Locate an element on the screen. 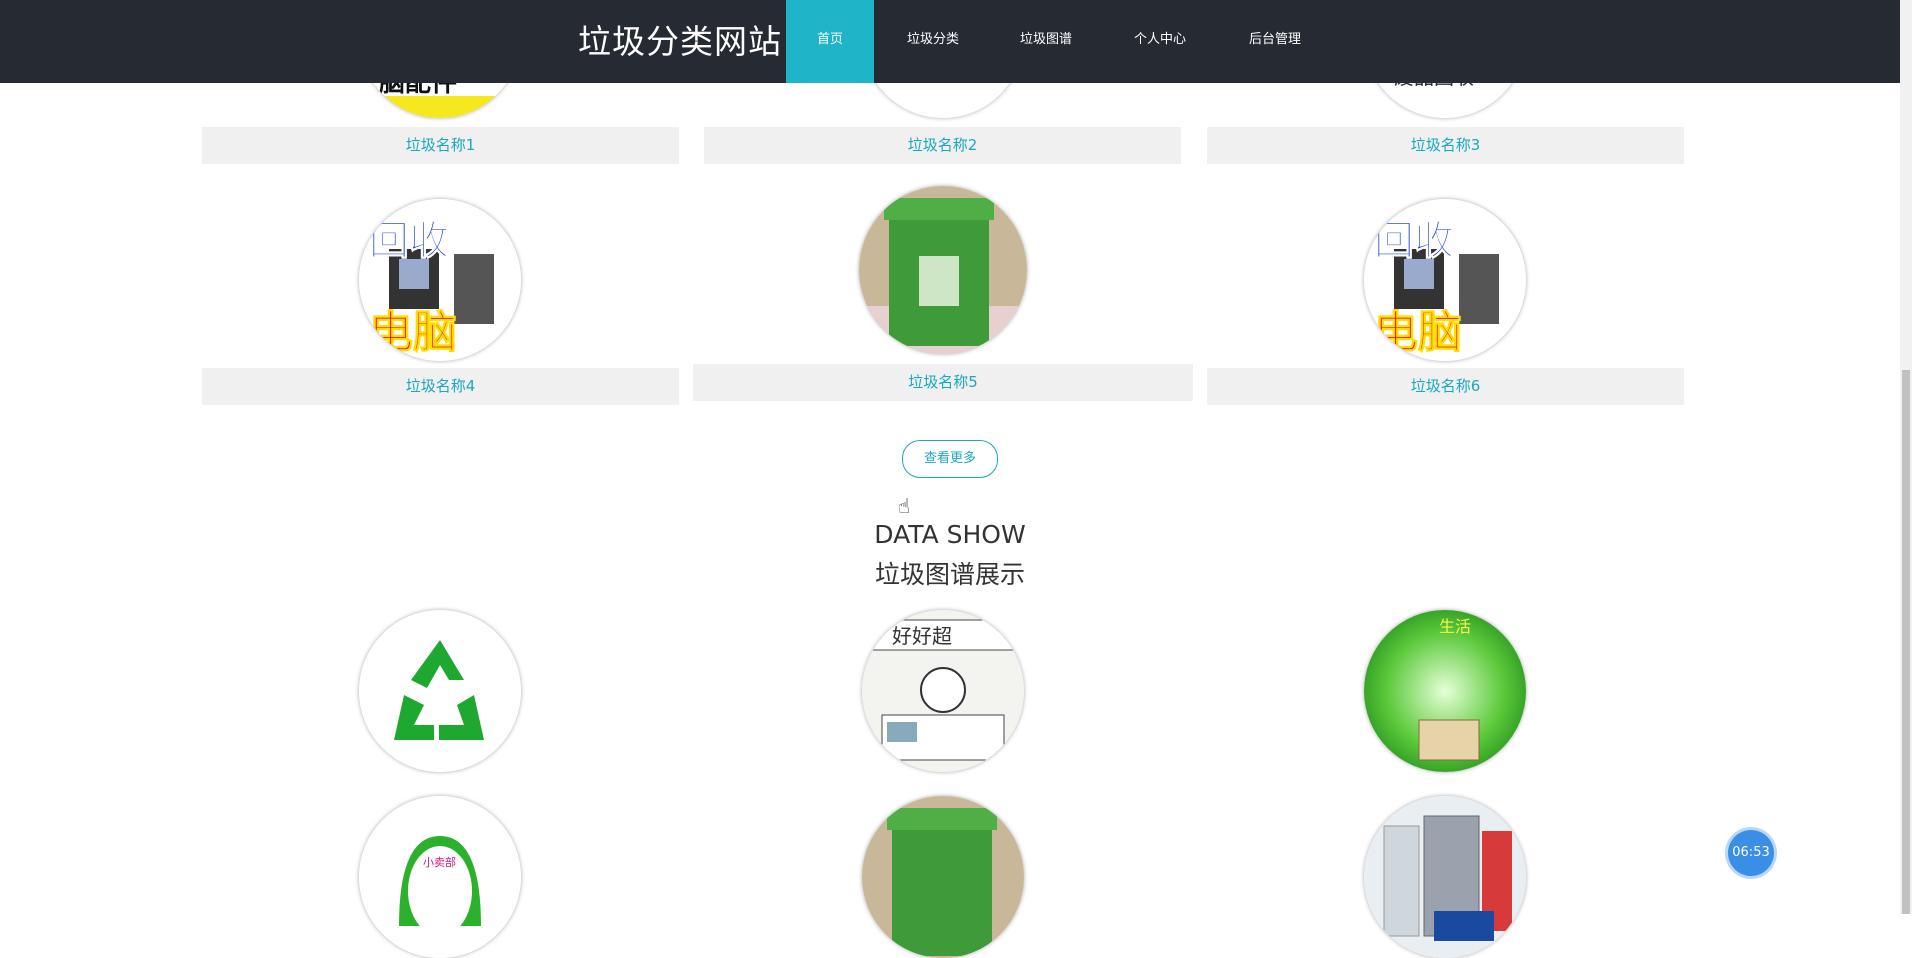 Image resolution: width=1912 pixels, height=958 pixels. nav-atlas: 垃圾图谱 is located at coordinates (1046, 41).